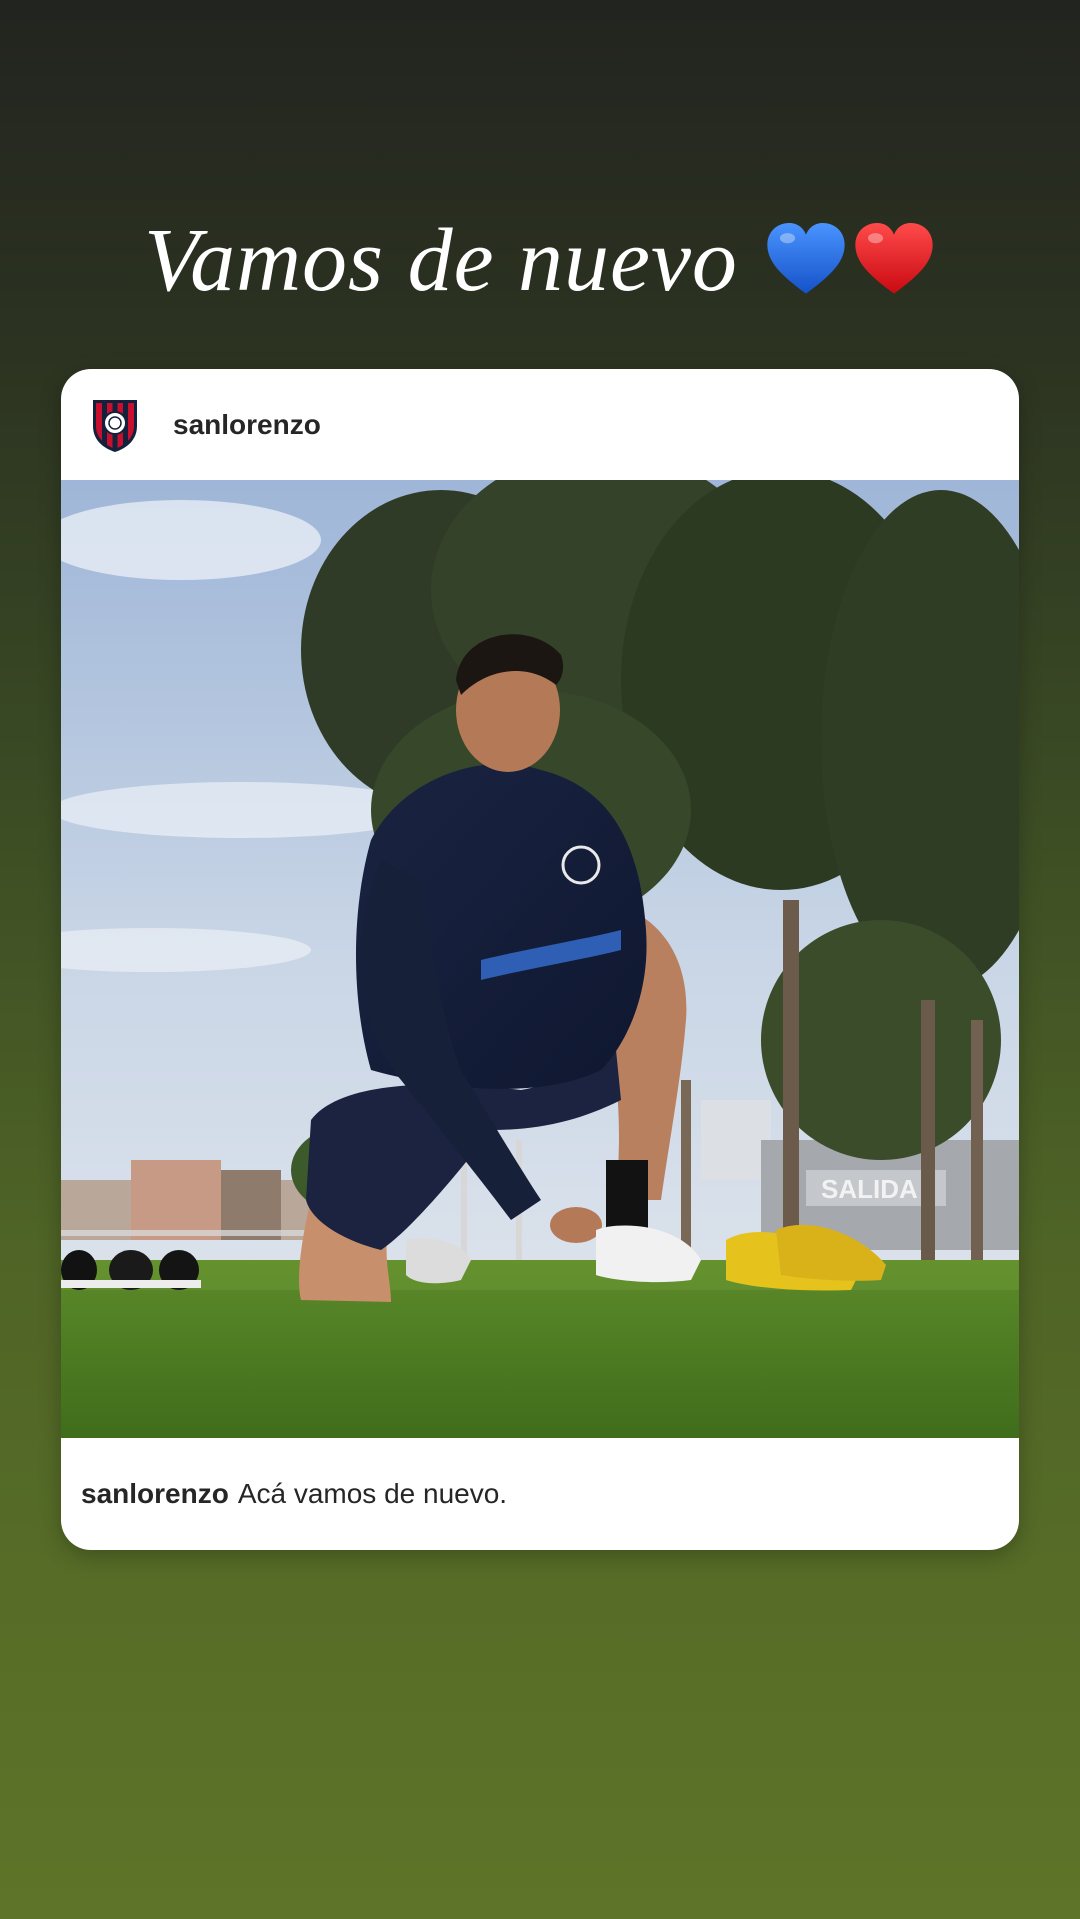  What do you see at coordinates (372, 1493) in the screenshot?
I see `post-caption-text: Acá vamos de nuevo.` at bounding box center [372, 1493].